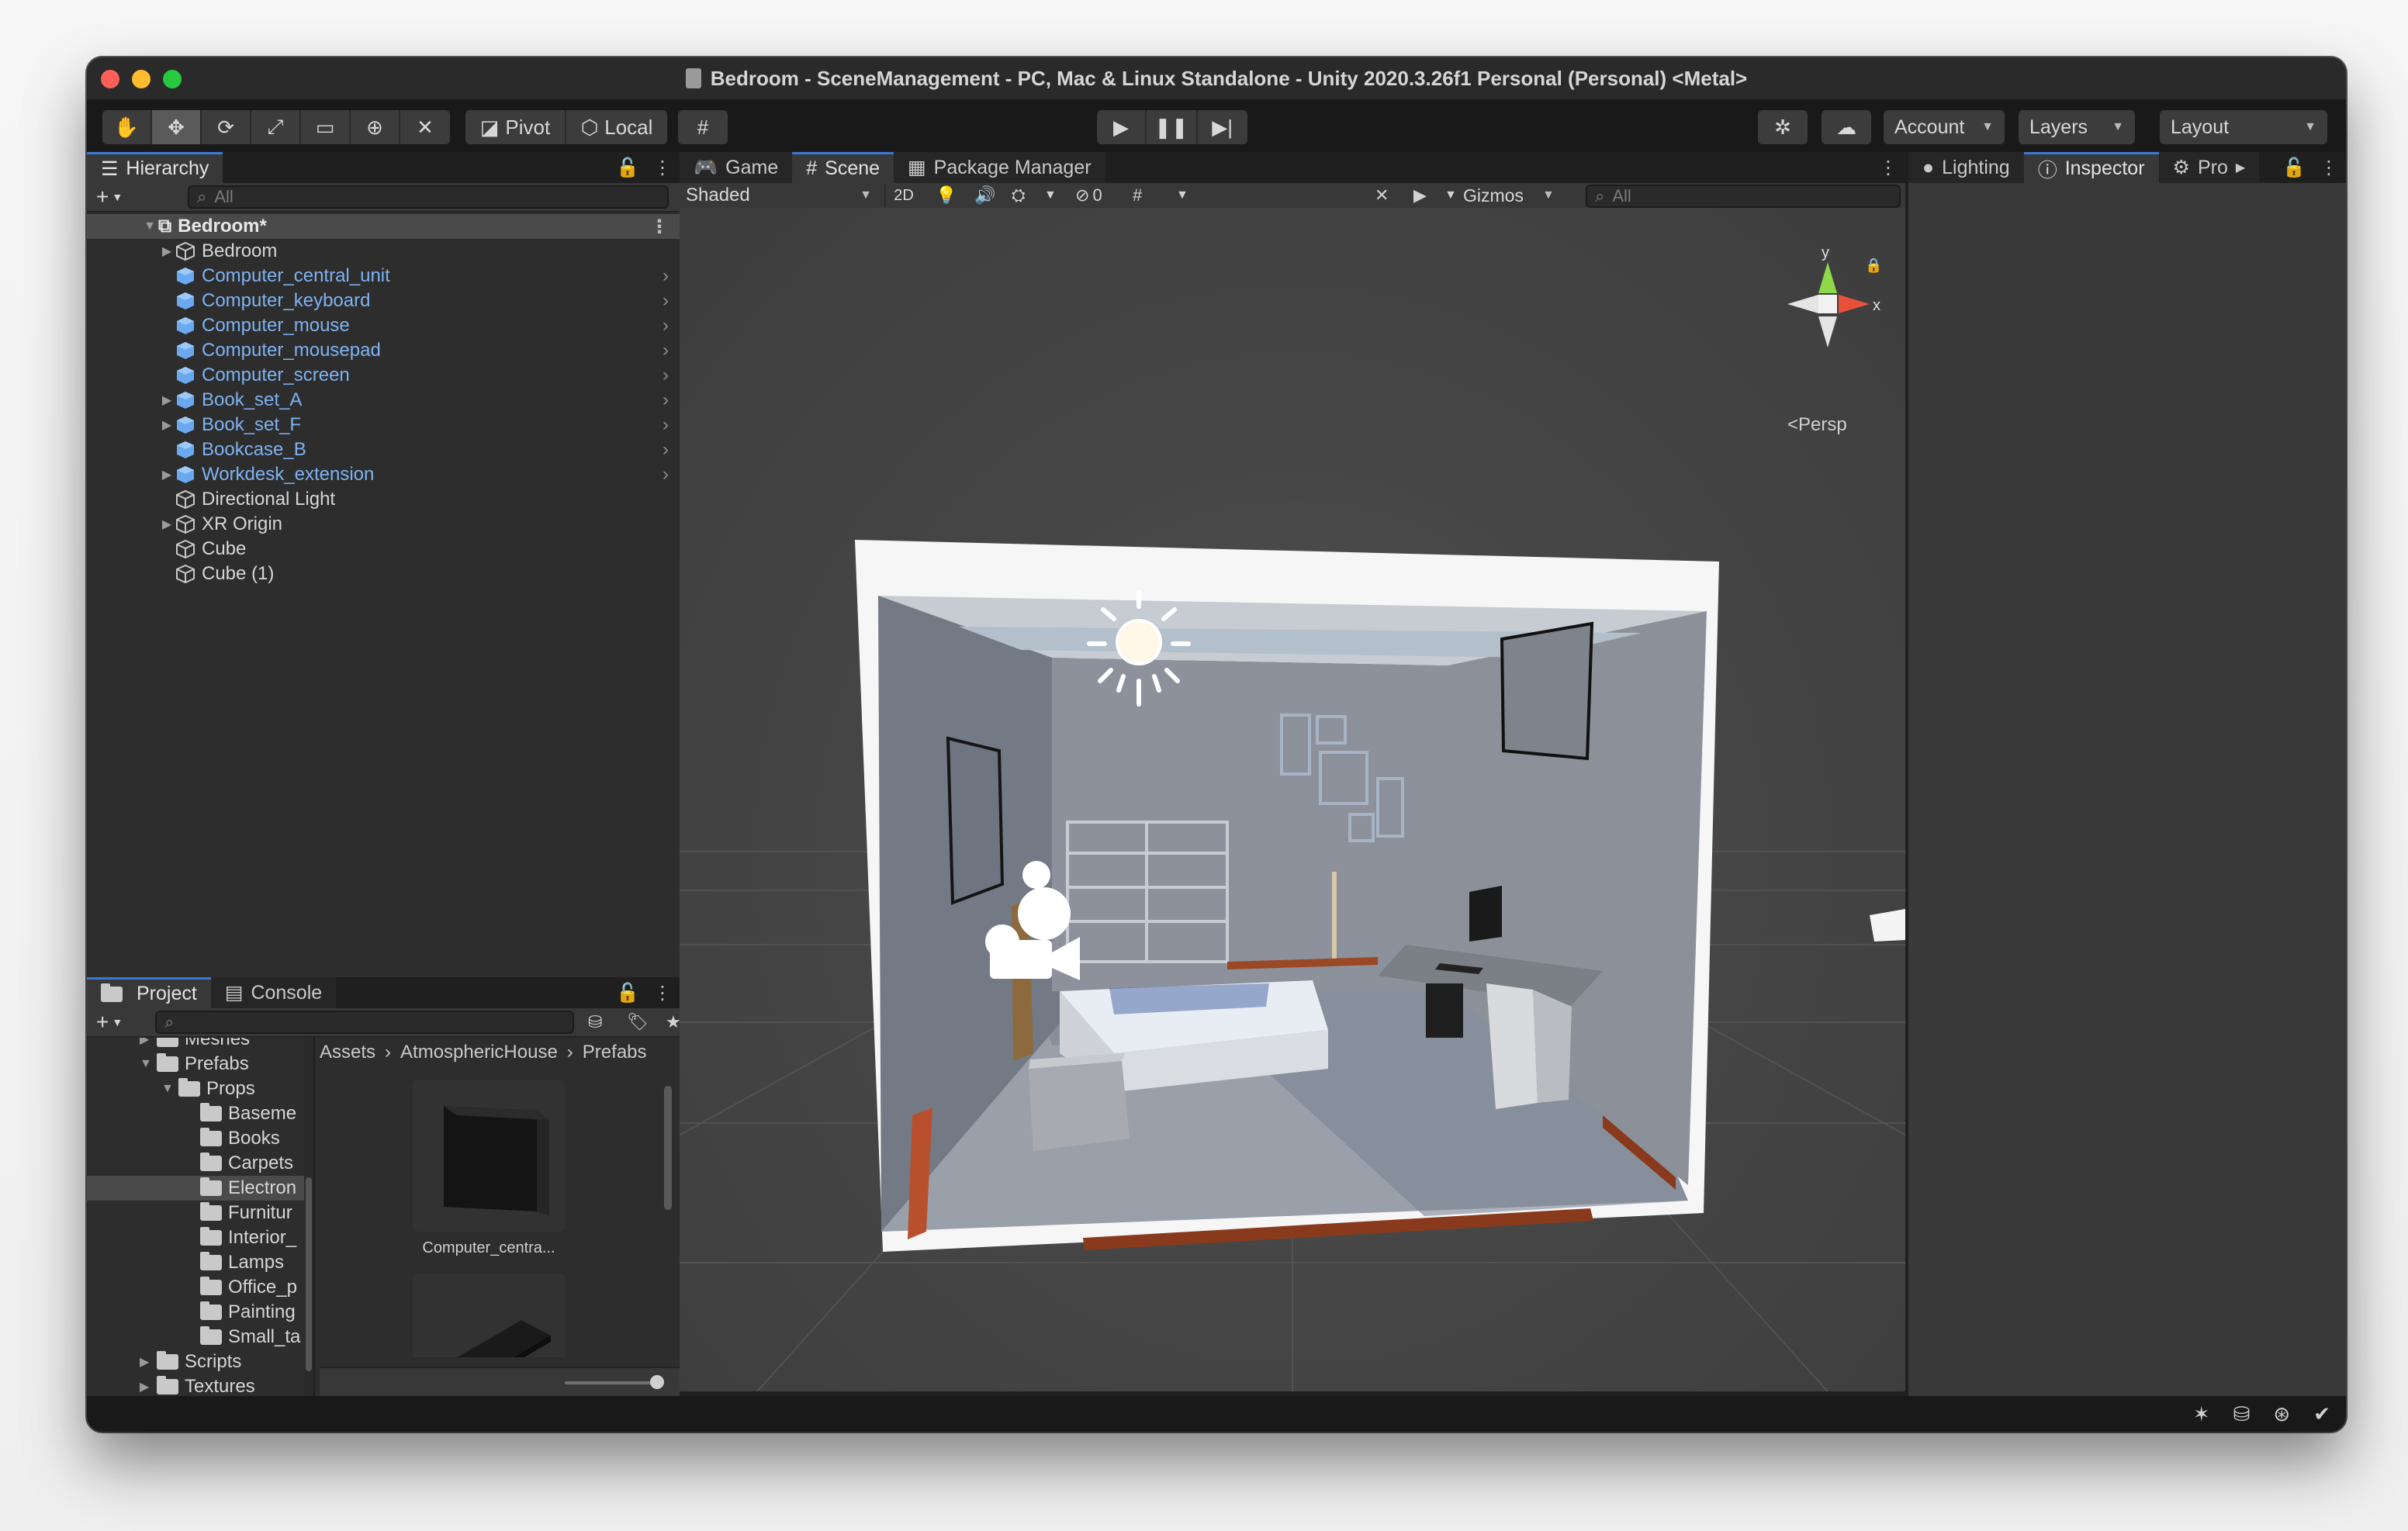  I want to click on tab-game: 🎮 Game, so click(736, 167).